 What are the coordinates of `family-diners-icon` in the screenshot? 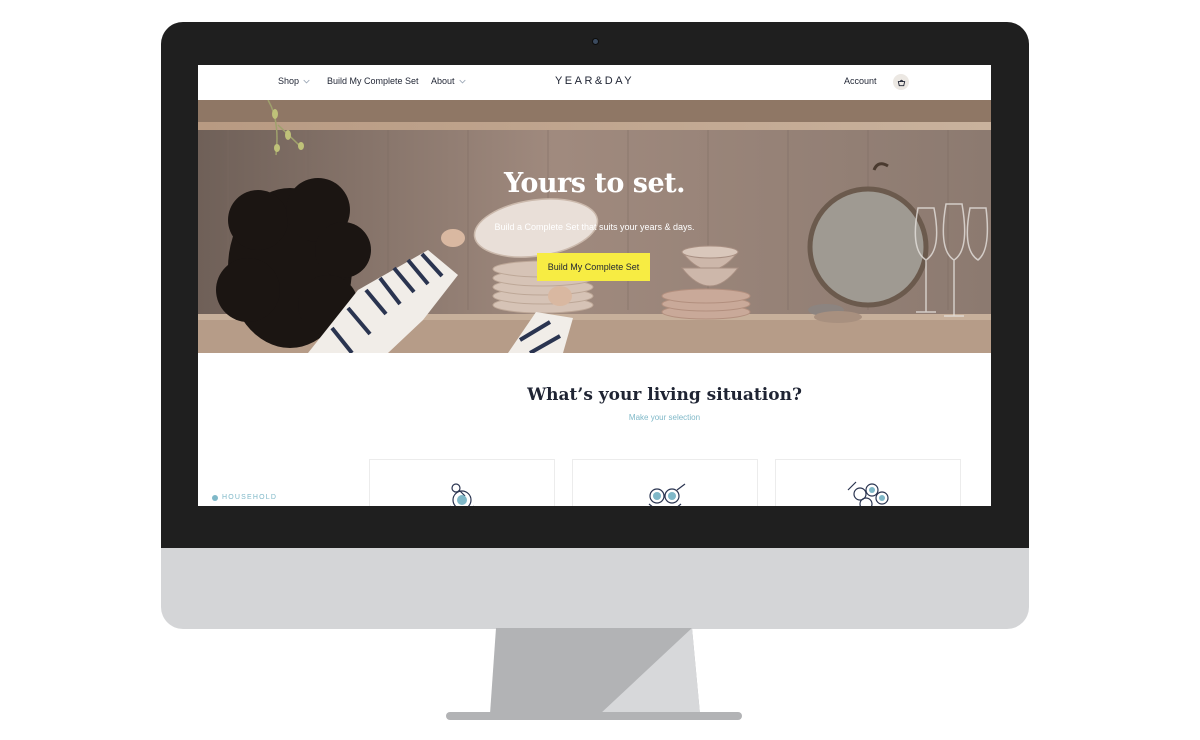 It's located at (868, 493).